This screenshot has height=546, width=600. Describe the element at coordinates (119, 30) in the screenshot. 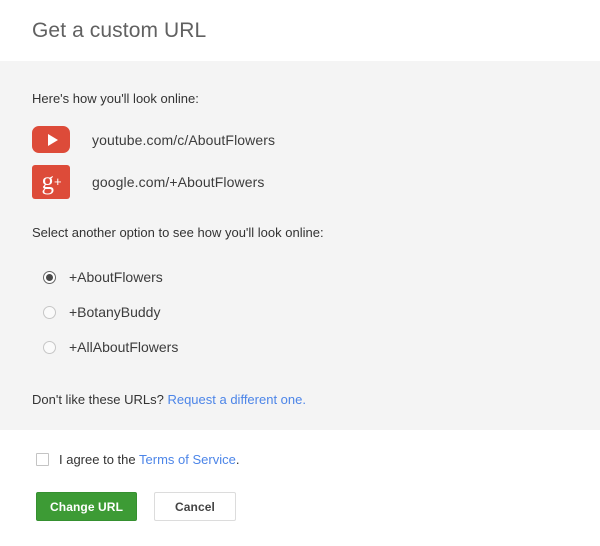

I see `page-title: Get a custom URL` at that location.